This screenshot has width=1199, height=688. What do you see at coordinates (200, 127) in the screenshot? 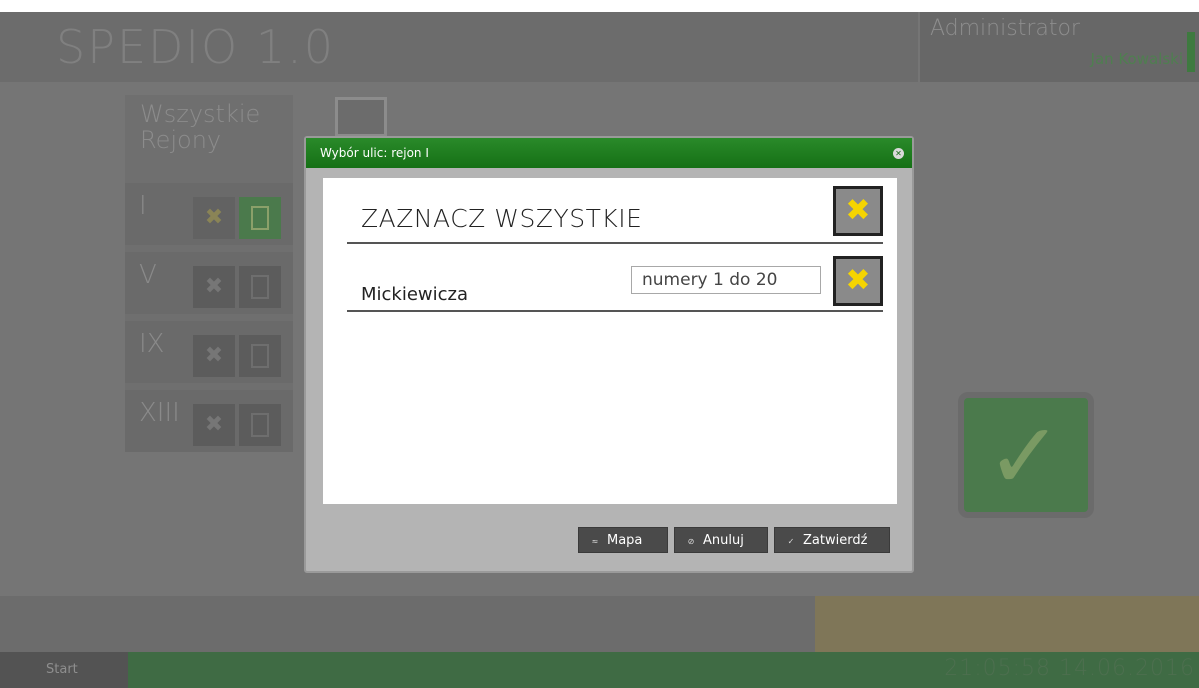
I see `all-regions-label: Wszystkie Rejony` at bounding box center [200, 127].